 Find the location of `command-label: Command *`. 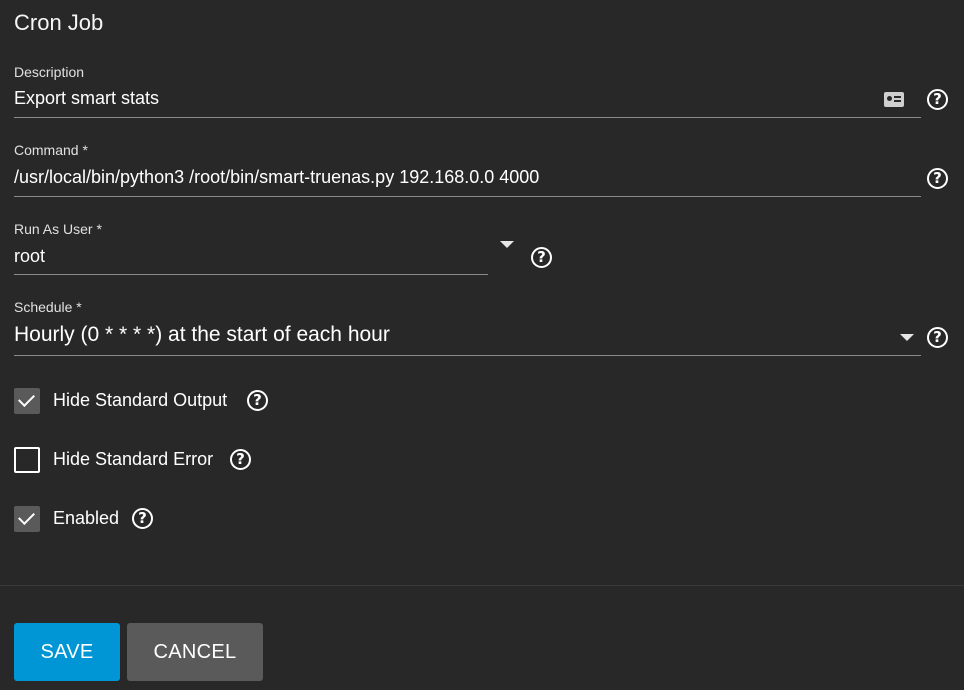

command-label: Command * is located at coordinates (51, 150).